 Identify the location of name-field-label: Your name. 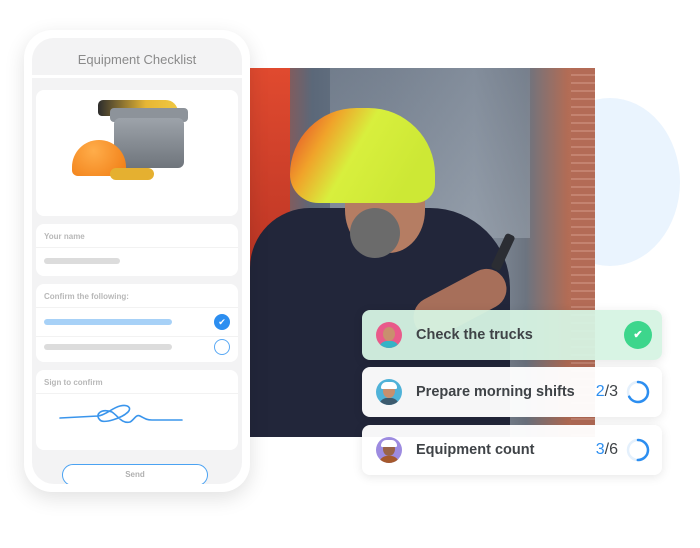
(137, 236).